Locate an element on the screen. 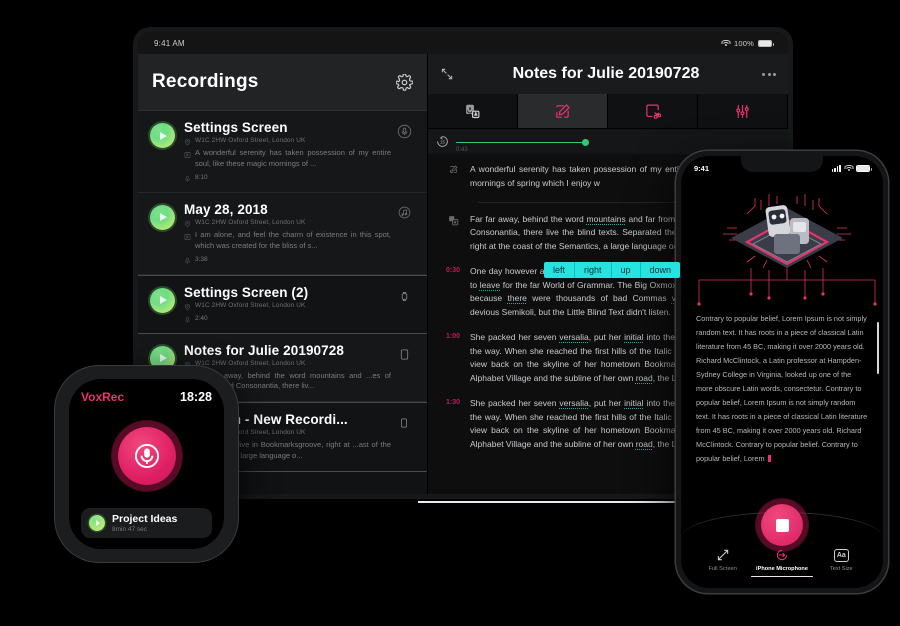 The image size is (900, 626). action-iphone-microphone: iPhone Microphone is located at coordinates (782, 563).